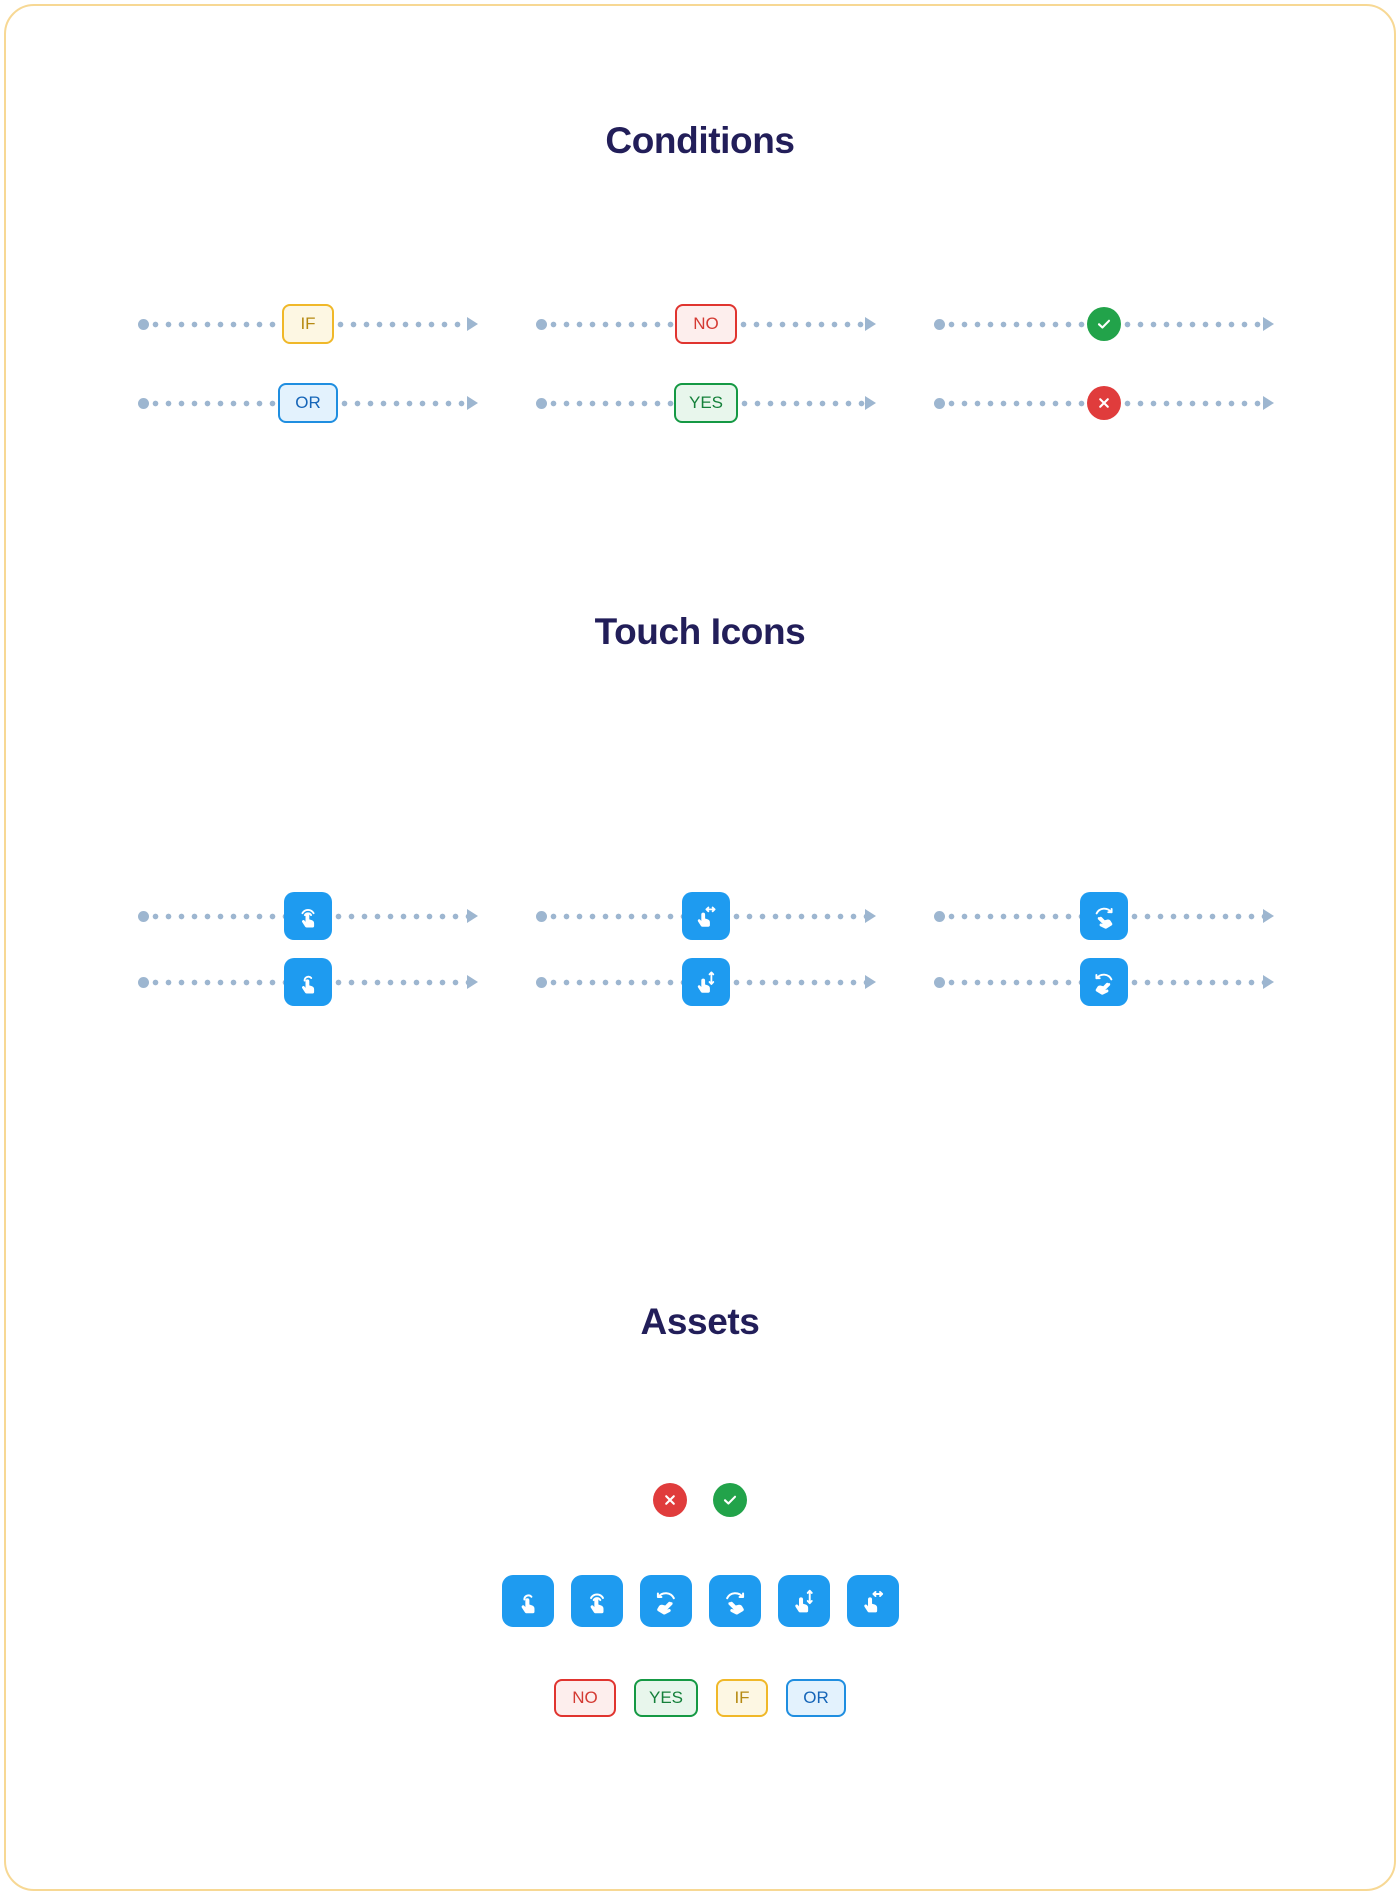 Image resolution: width=1400 pixels, height=1895 pixels. I want to click on condition-row-check, so click(1104, 324).